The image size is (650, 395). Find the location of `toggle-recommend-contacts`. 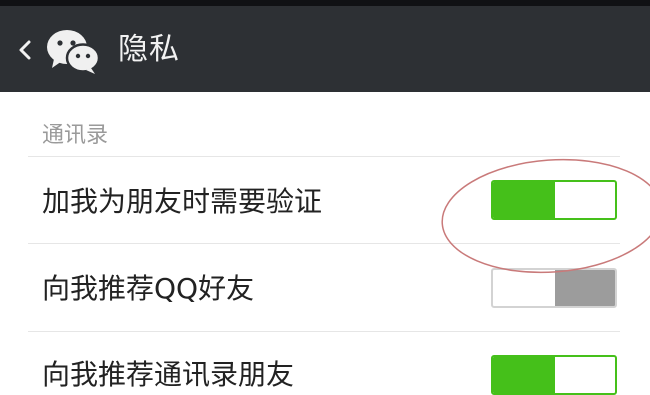

toggle-recommend-contacts is located at coordinates (554, 375).